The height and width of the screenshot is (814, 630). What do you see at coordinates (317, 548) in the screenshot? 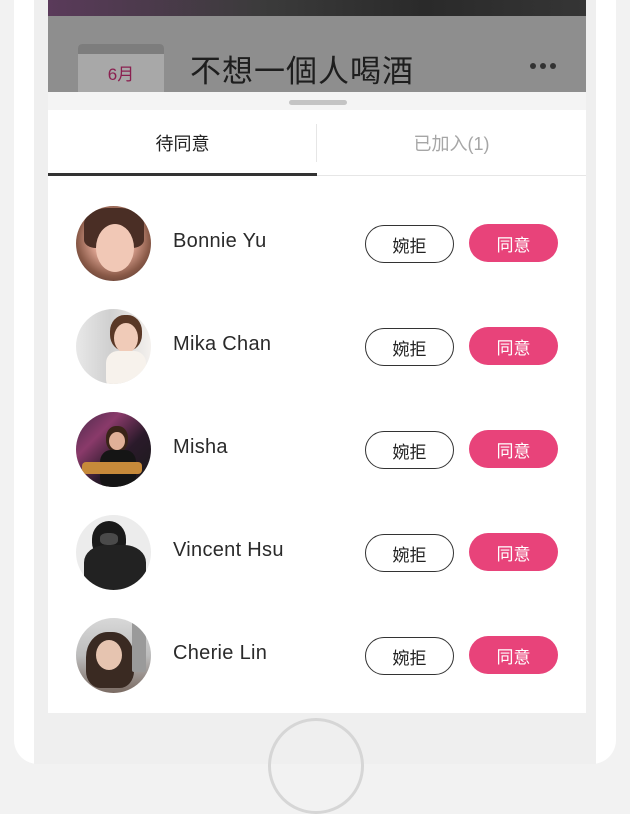
I see `list-item: Vincent Hsu 婉拒 同意` at bounding box center [317, 548].